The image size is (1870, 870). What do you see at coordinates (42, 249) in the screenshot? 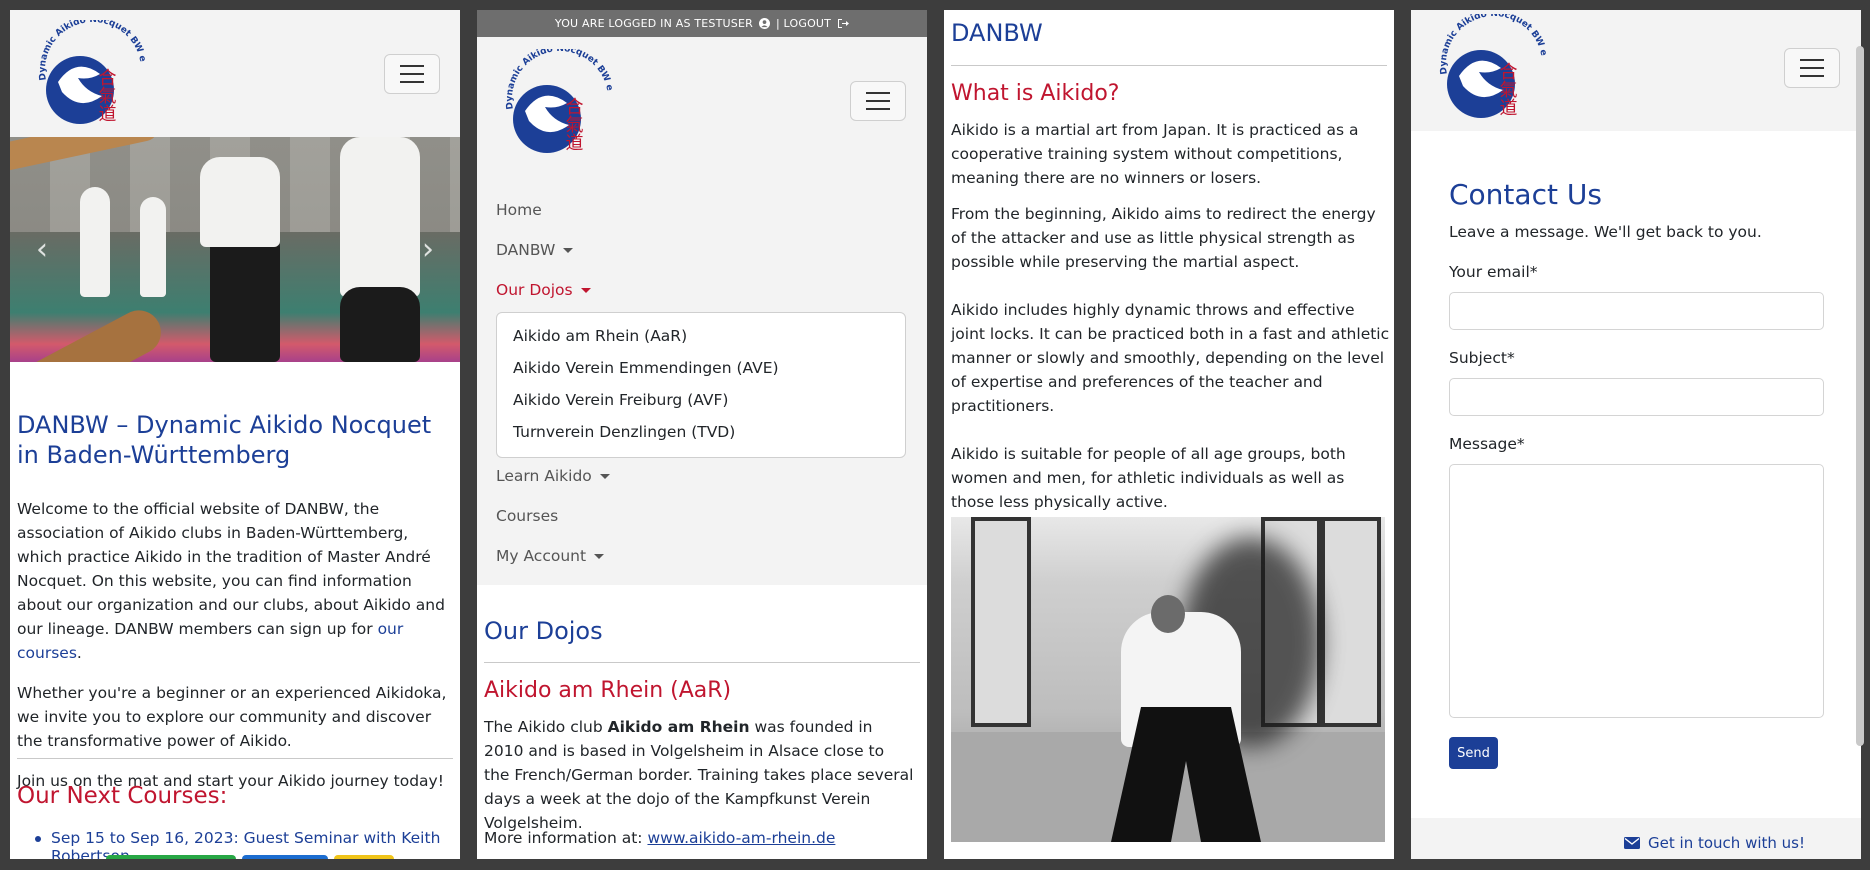
I see `carousel-prev-icon: ‹` at bounding box center [42, 249].